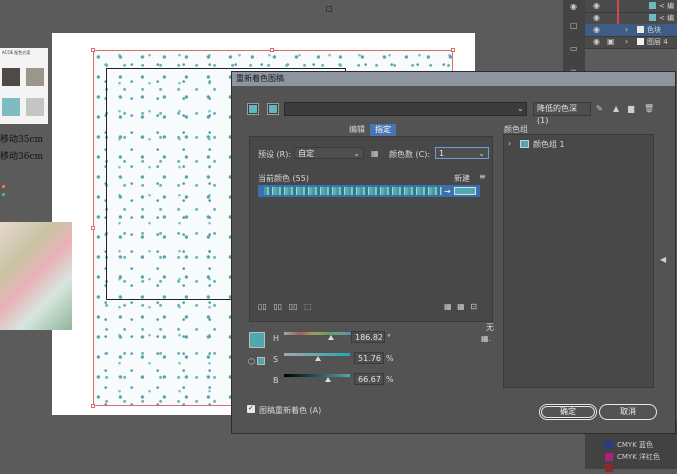 The height and width of the screenshot is (474, 677). Describe the element at coordinates (251, 361) in the screenshot. I see `color-mode-icon: ⬡` at that location.